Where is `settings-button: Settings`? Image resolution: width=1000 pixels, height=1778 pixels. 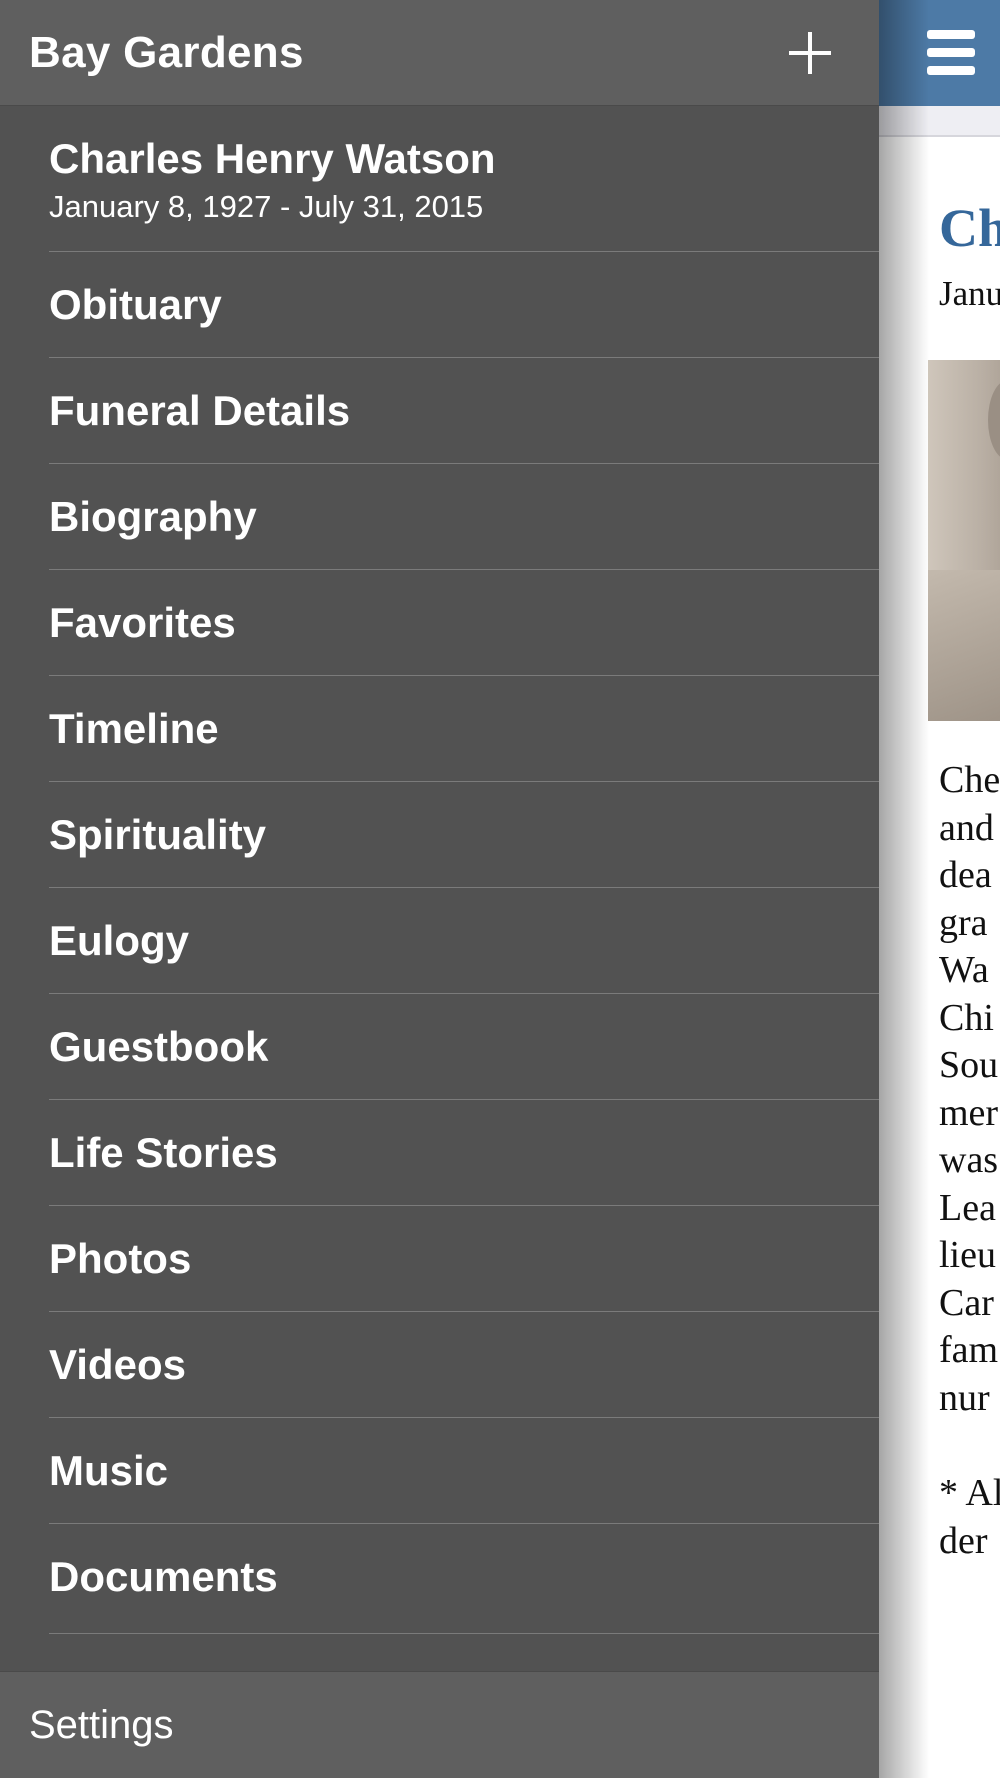 settings-button: Settings is located at coordinates (439, 1724).